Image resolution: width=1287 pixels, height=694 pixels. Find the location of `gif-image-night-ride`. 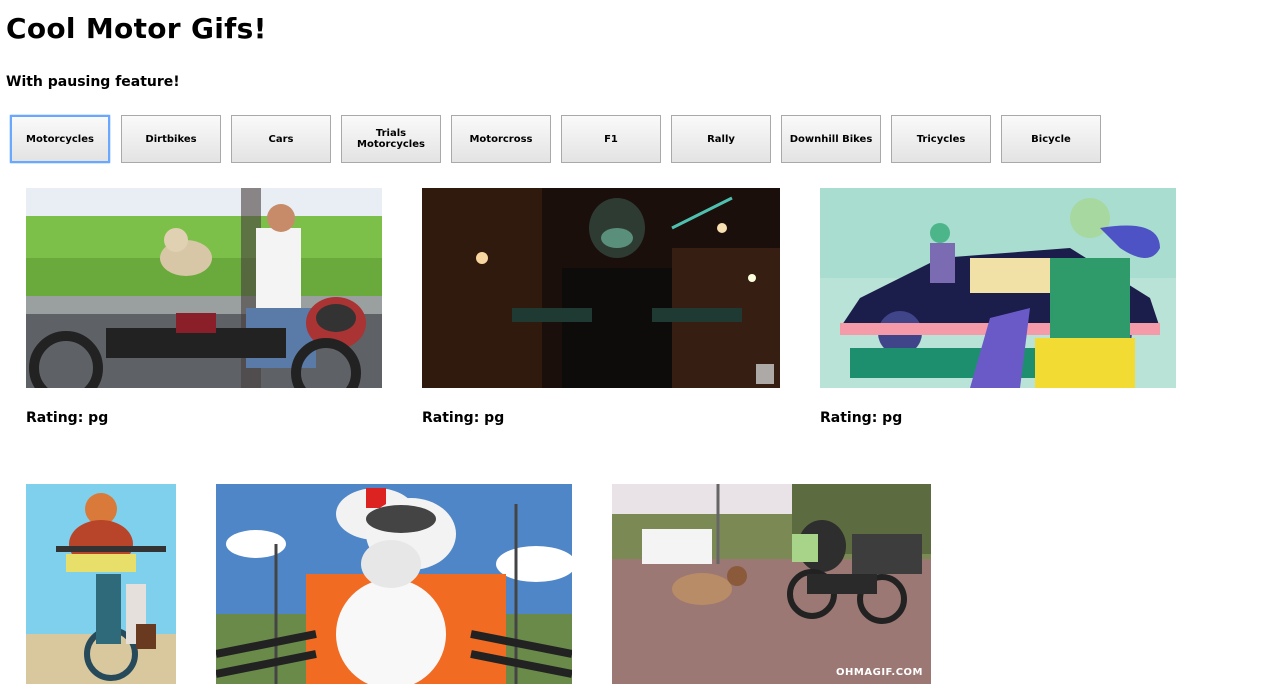

gif-image-night-ride is located at coordinates (601, 288).